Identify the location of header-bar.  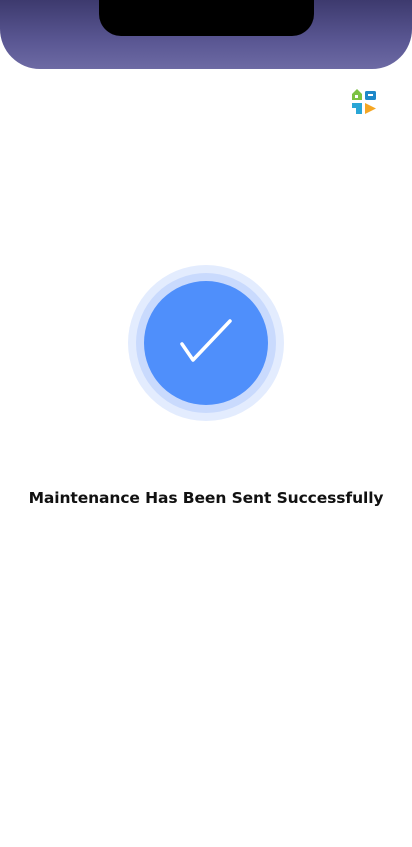
(206, 34).